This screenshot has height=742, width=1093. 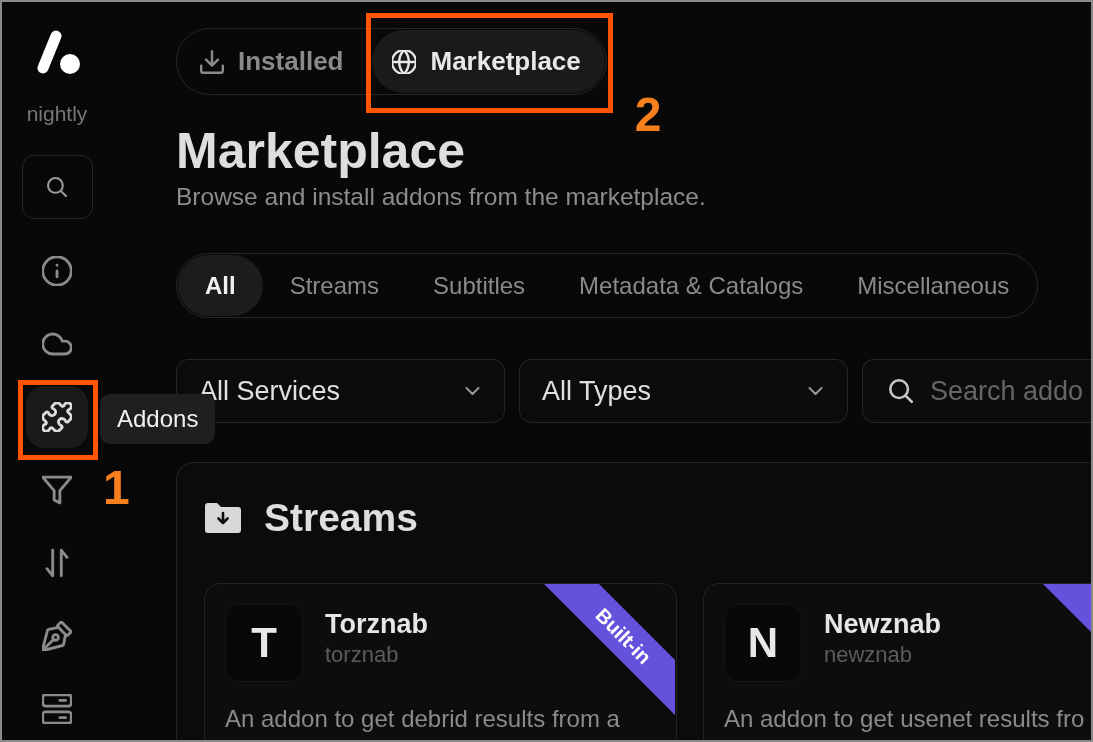 I want to click on addon-id: newznab, so click(x=869, y=655).